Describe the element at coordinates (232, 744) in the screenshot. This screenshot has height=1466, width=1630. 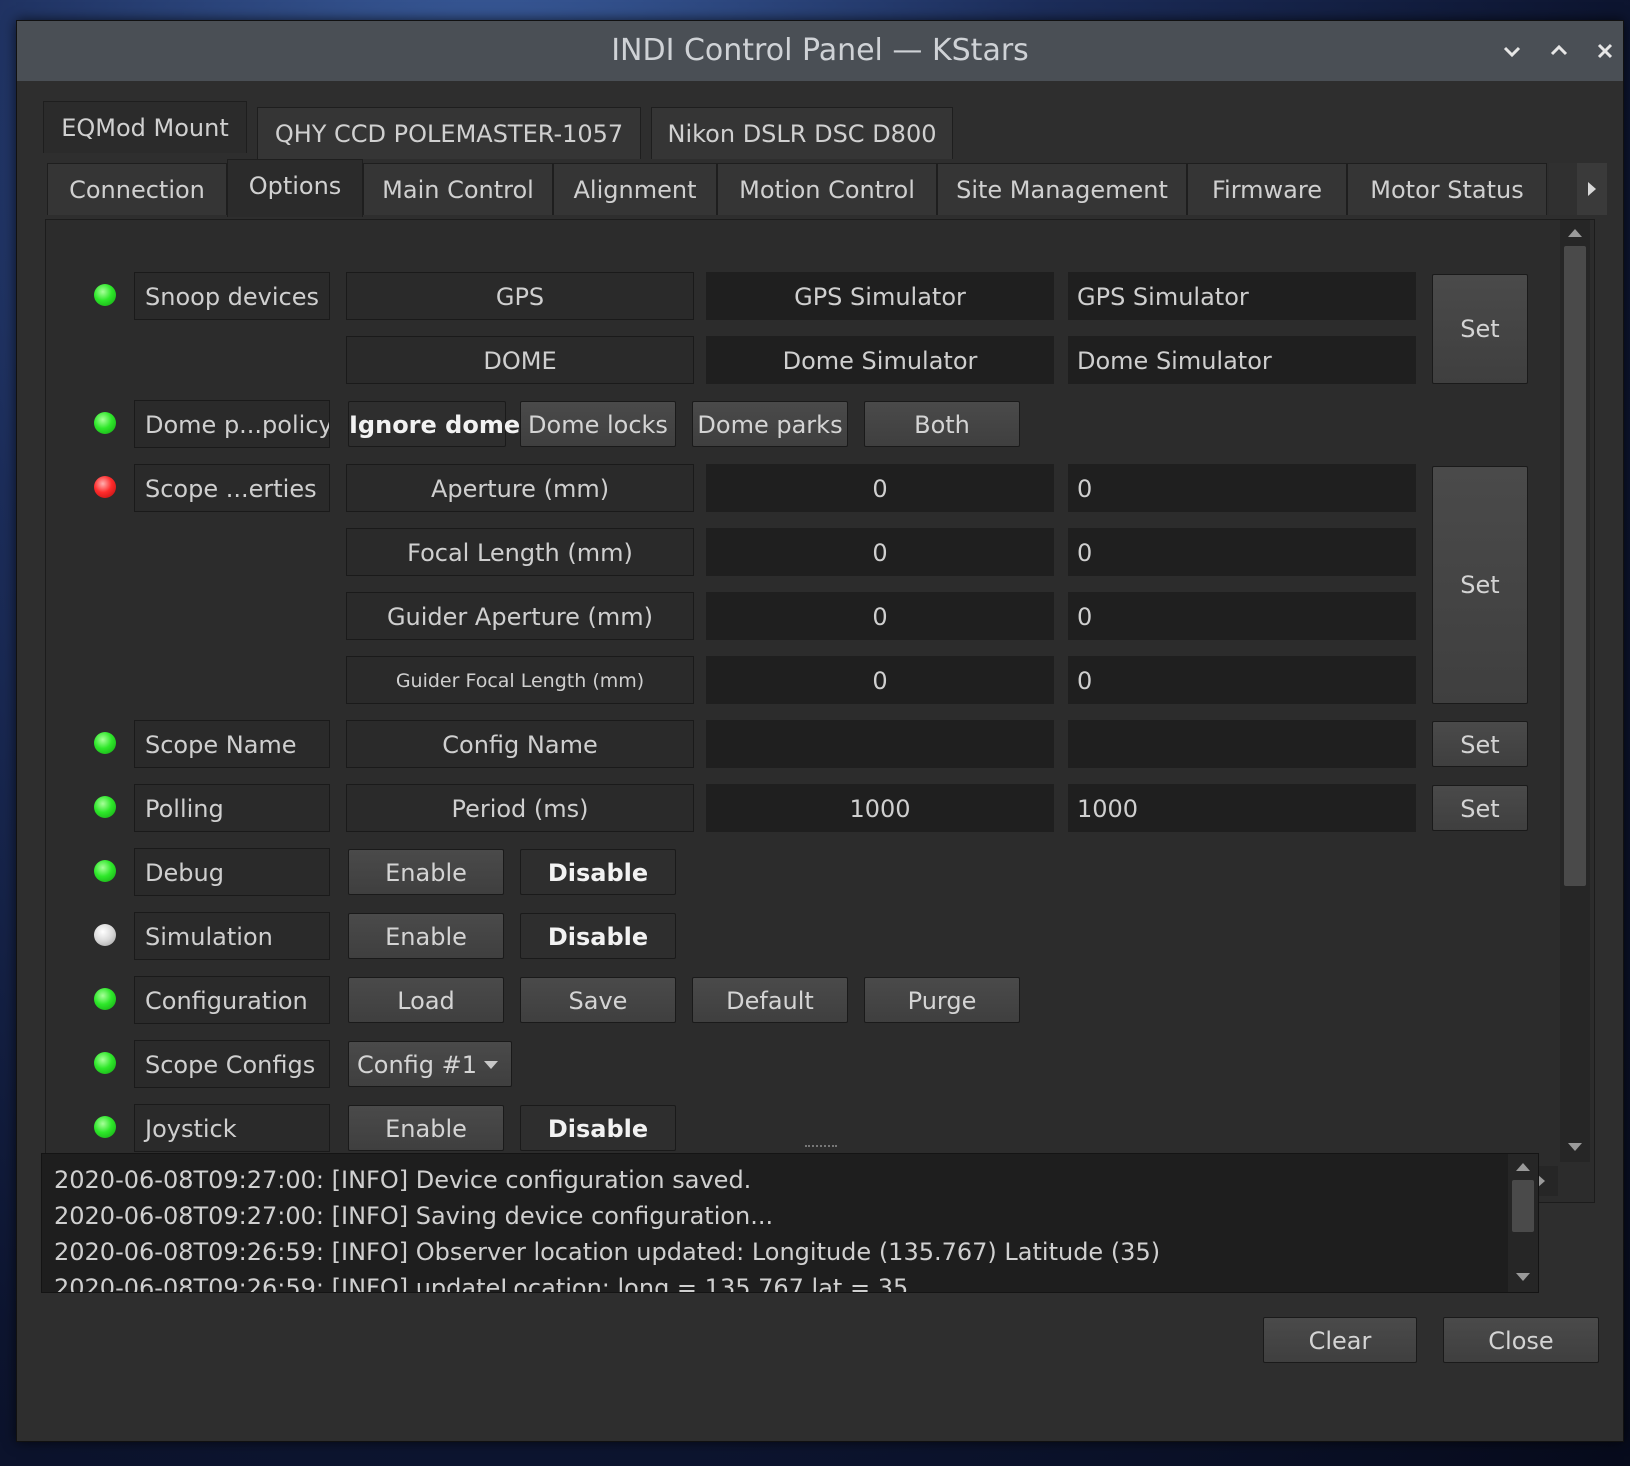
I see `label-scope-name: Scope Name` at that location.